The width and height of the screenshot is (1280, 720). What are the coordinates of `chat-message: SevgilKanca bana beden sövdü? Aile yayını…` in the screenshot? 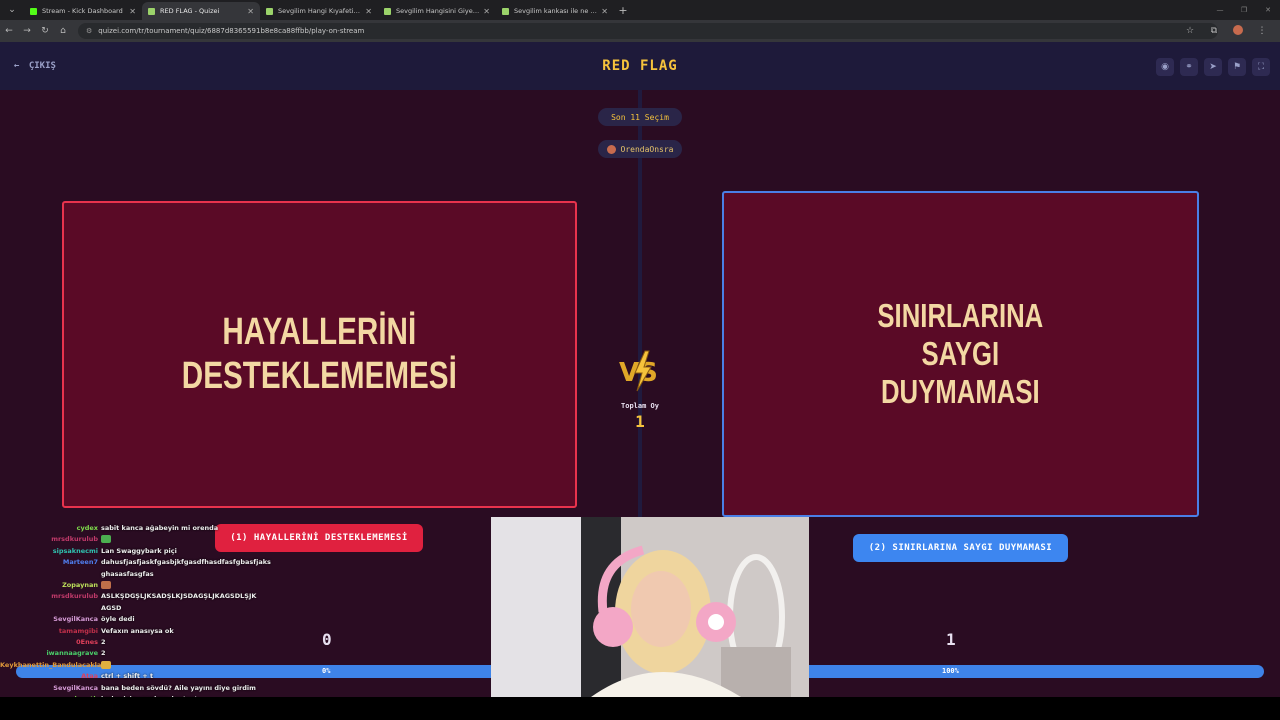 It's located at (132, 688).